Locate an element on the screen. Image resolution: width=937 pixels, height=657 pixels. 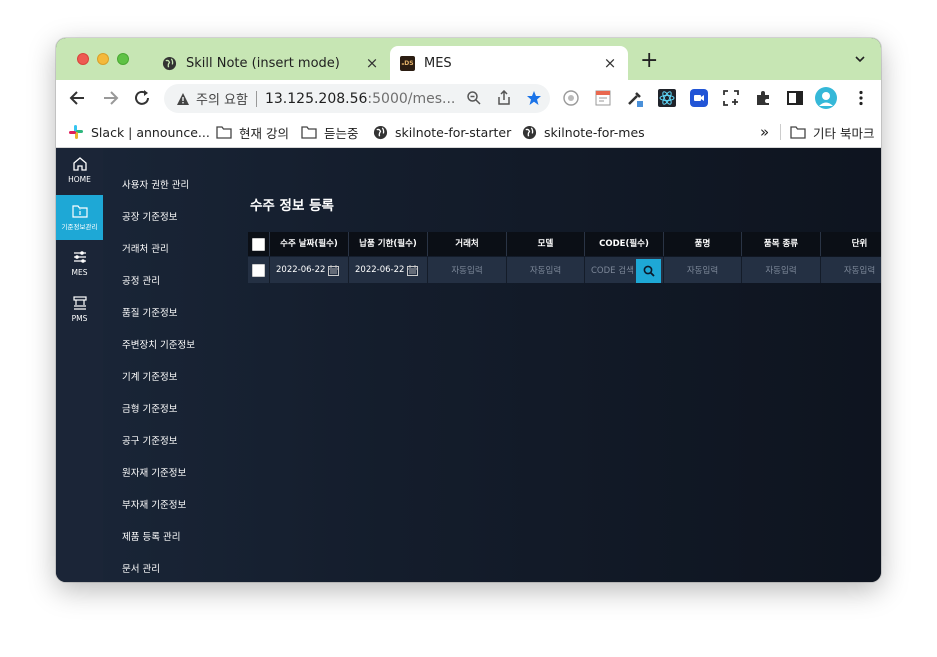
bookmark-folder-lectures: 현재 강의 is located at coordinates (252, 132).